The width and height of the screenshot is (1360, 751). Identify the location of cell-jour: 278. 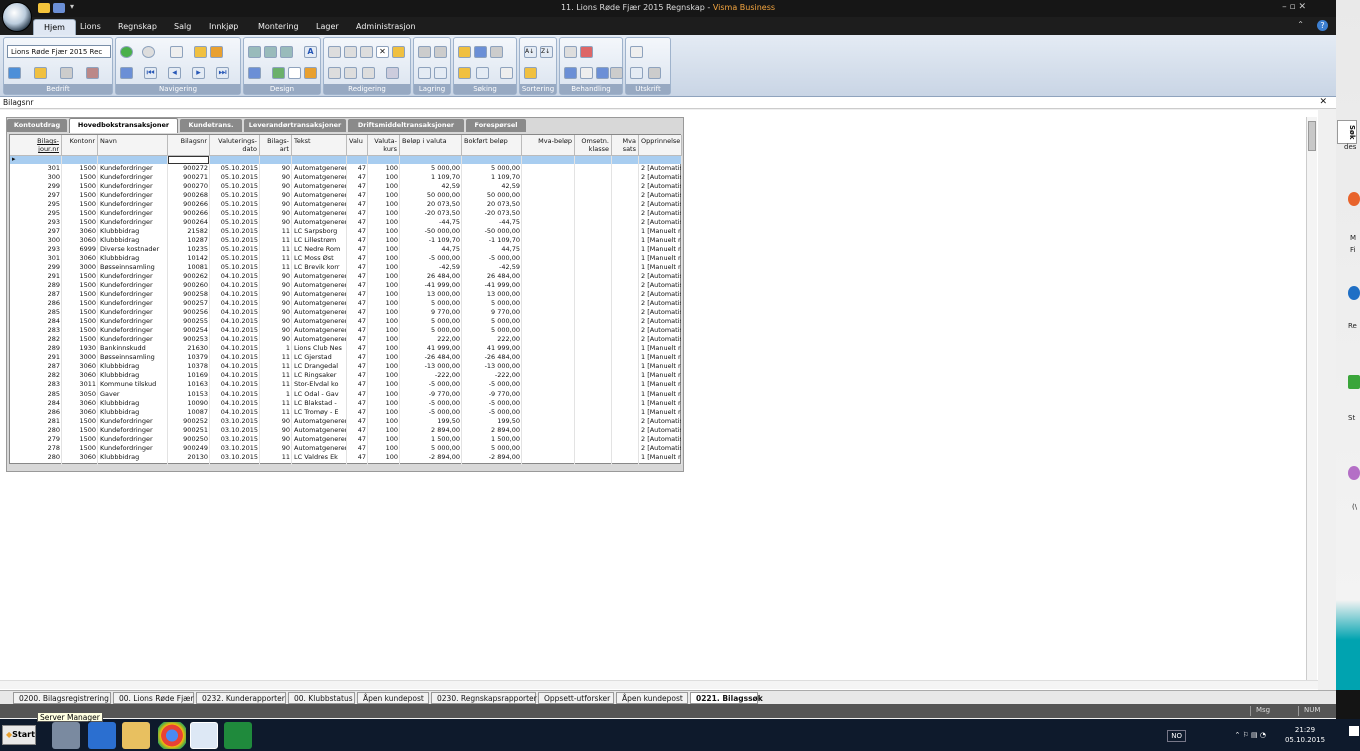
(40, 448).